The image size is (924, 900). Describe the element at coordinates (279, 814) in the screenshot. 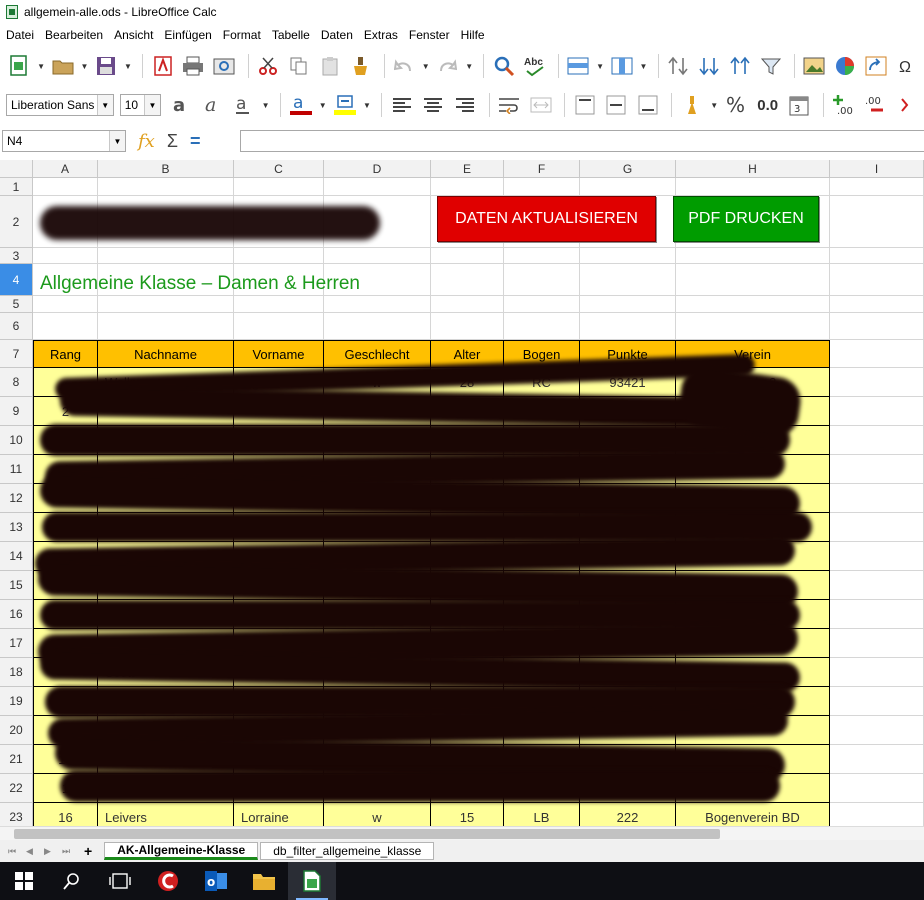

I see `table-cell: Lorraine` at that location.